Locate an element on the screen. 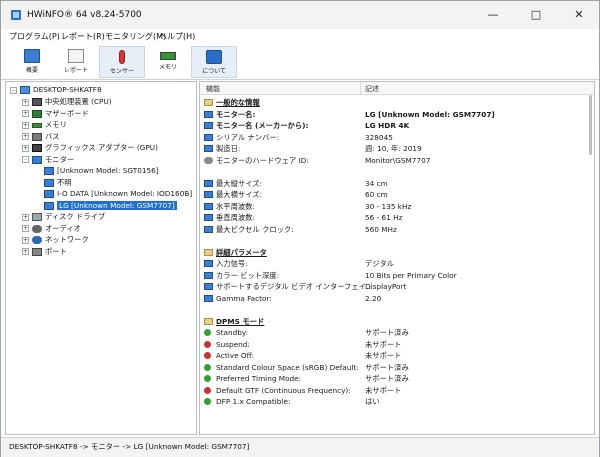 The height and width of the screenshot is (457, 600). toolbar-report-button: レポート is located at coordinates (76, 62).